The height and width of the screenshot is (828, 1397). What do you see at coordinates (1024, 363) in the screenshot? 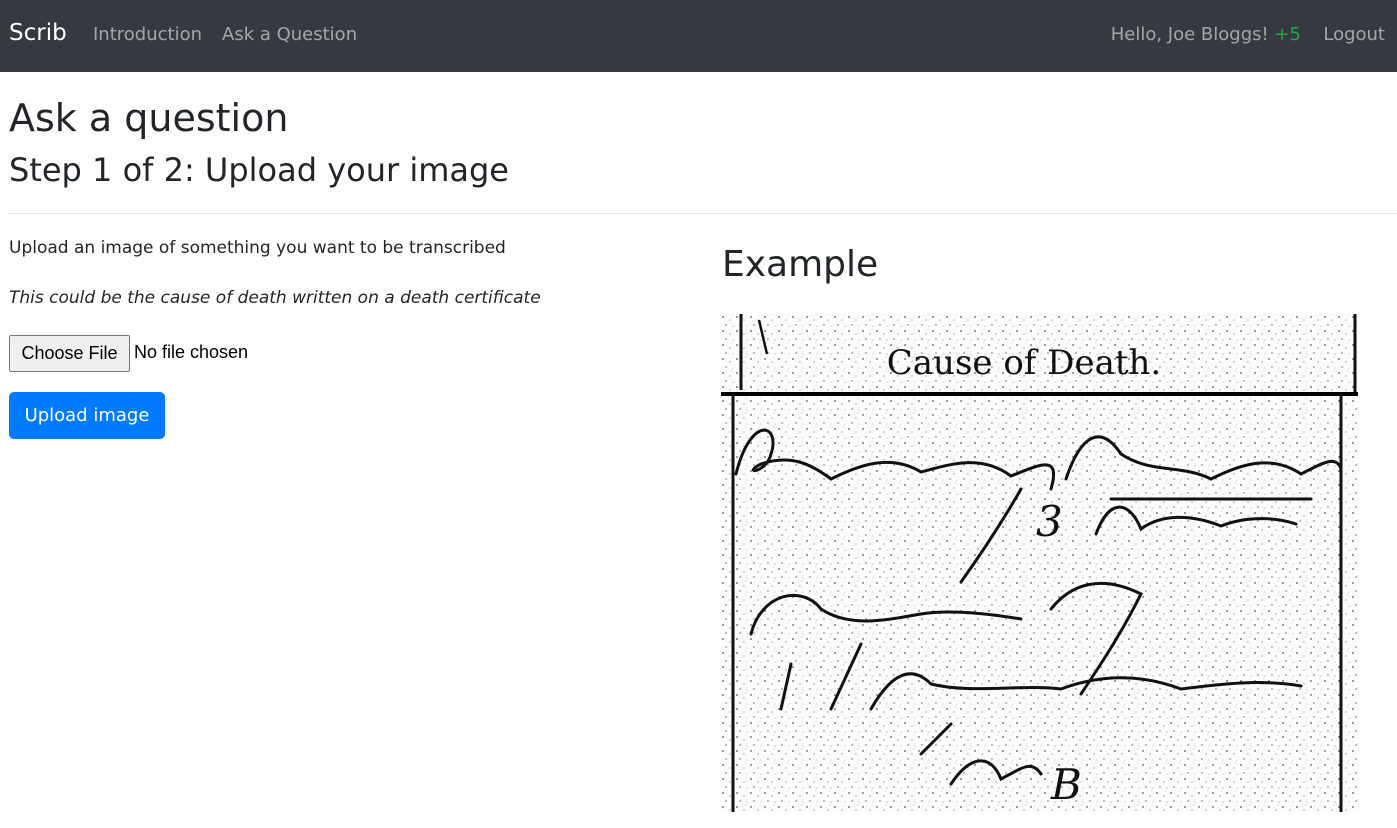
I see `printed-header: Cause of Death.` at bounding box center [1024, 363].